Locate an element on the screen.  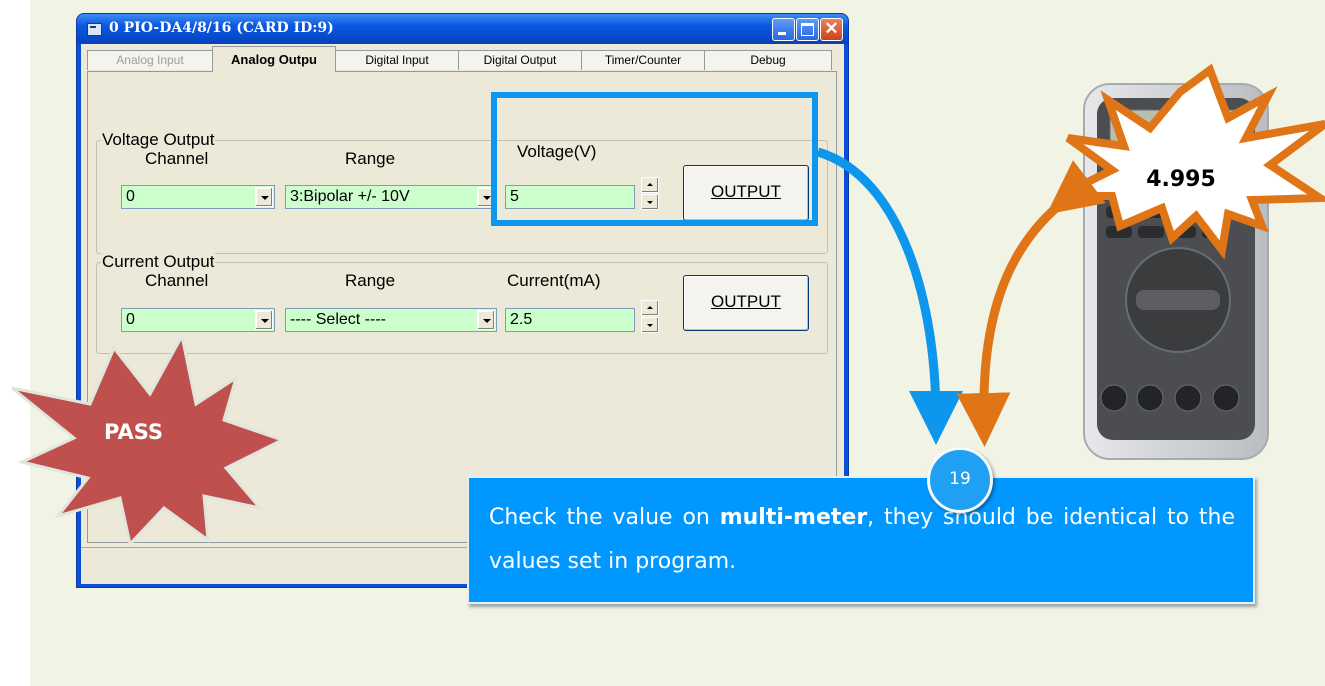
instruction-emphasis: multi-meter is located at coordinates (793, 517).